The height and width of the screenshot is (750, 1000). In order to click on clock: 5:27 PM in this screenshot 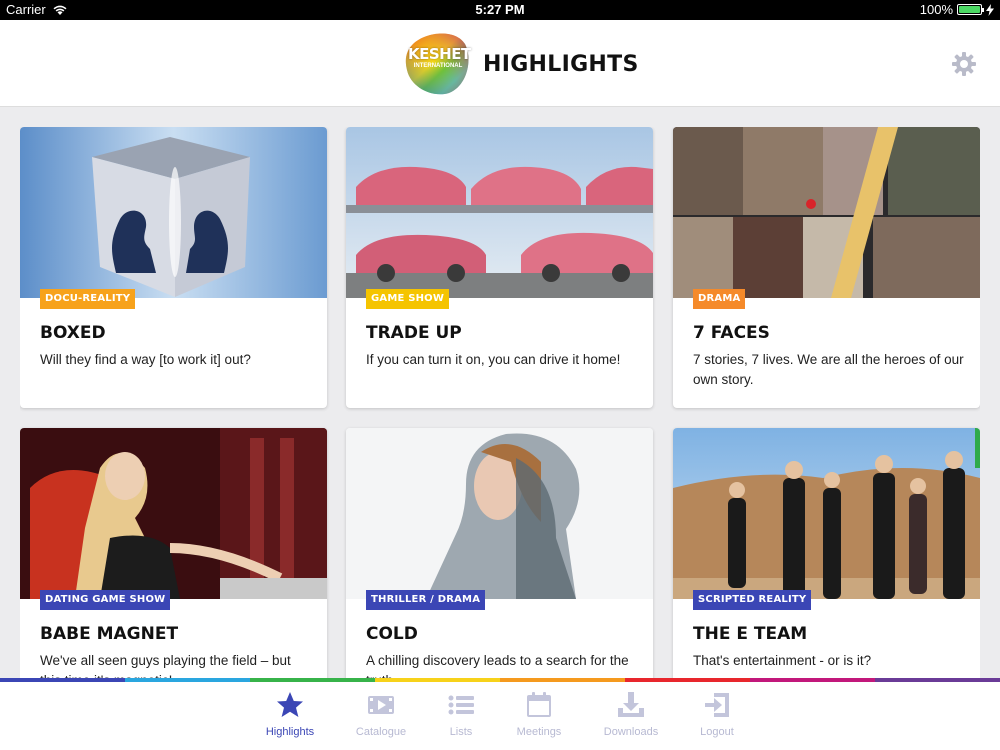, I will do `click(500, 9)`.